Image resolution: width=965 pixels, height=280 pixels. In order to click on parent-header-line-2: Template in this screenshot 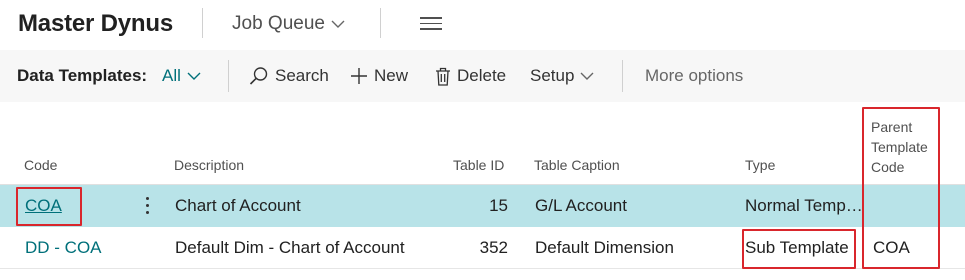, I will do `click(899, 147)`.